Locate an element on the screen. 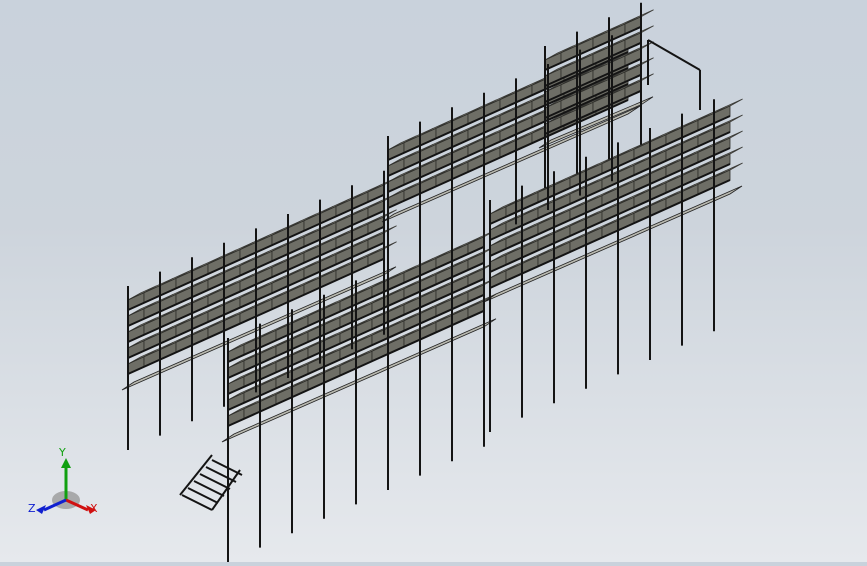  x-axis-label: X is located at coordinates (94, 508).